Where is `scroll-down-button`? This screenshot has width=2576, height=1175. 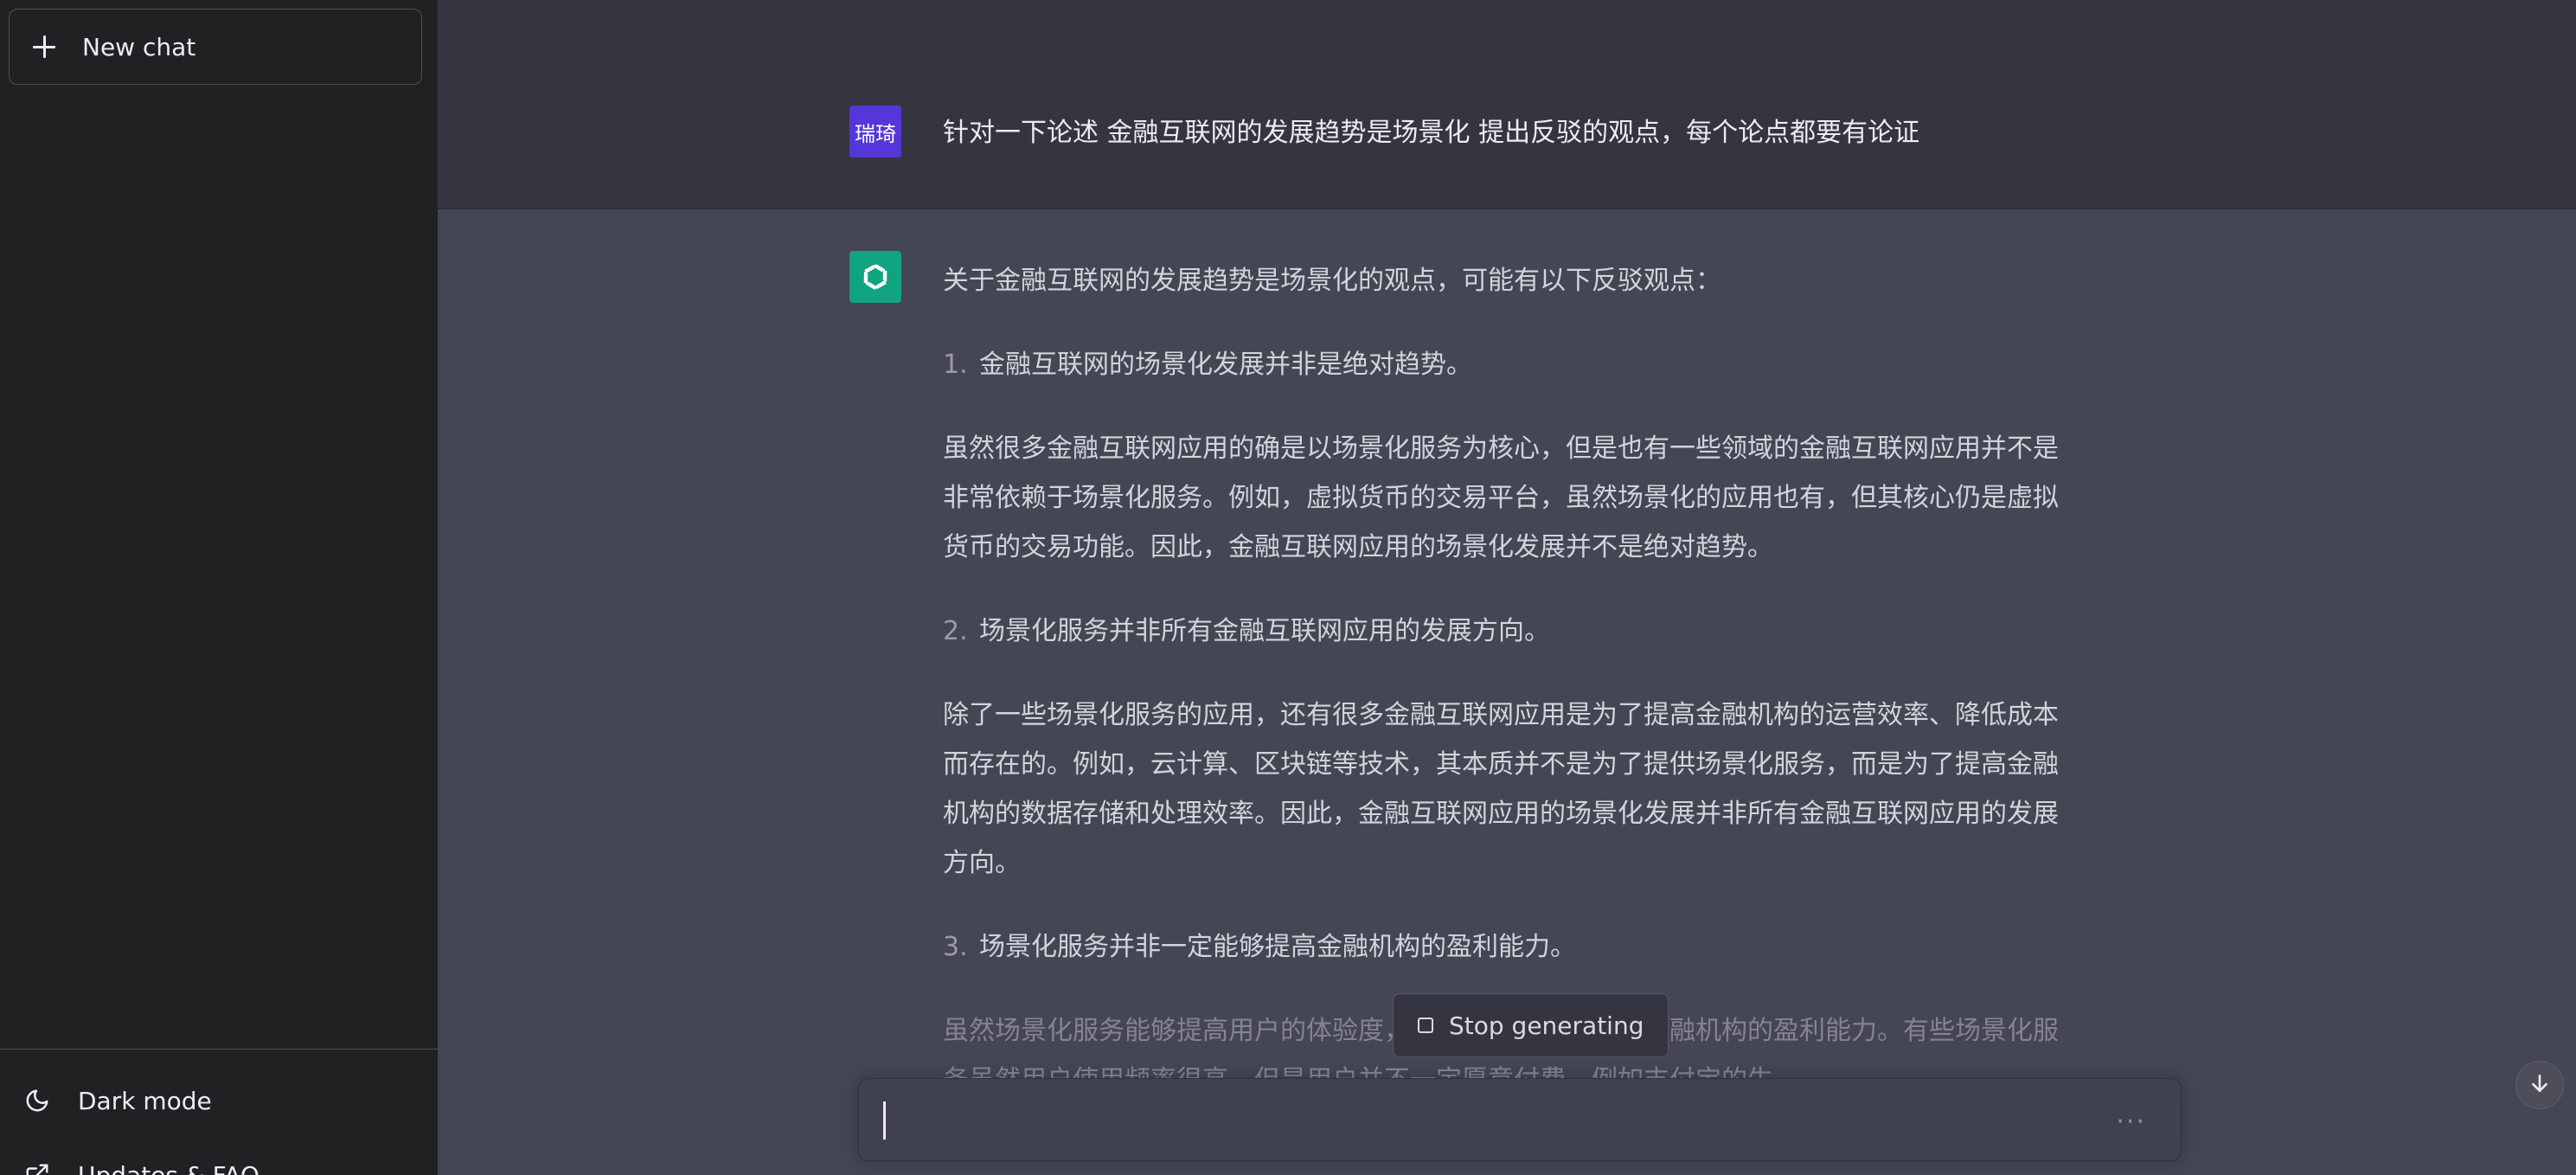
scroll-down-button is located at coordinates (2539, 1085).